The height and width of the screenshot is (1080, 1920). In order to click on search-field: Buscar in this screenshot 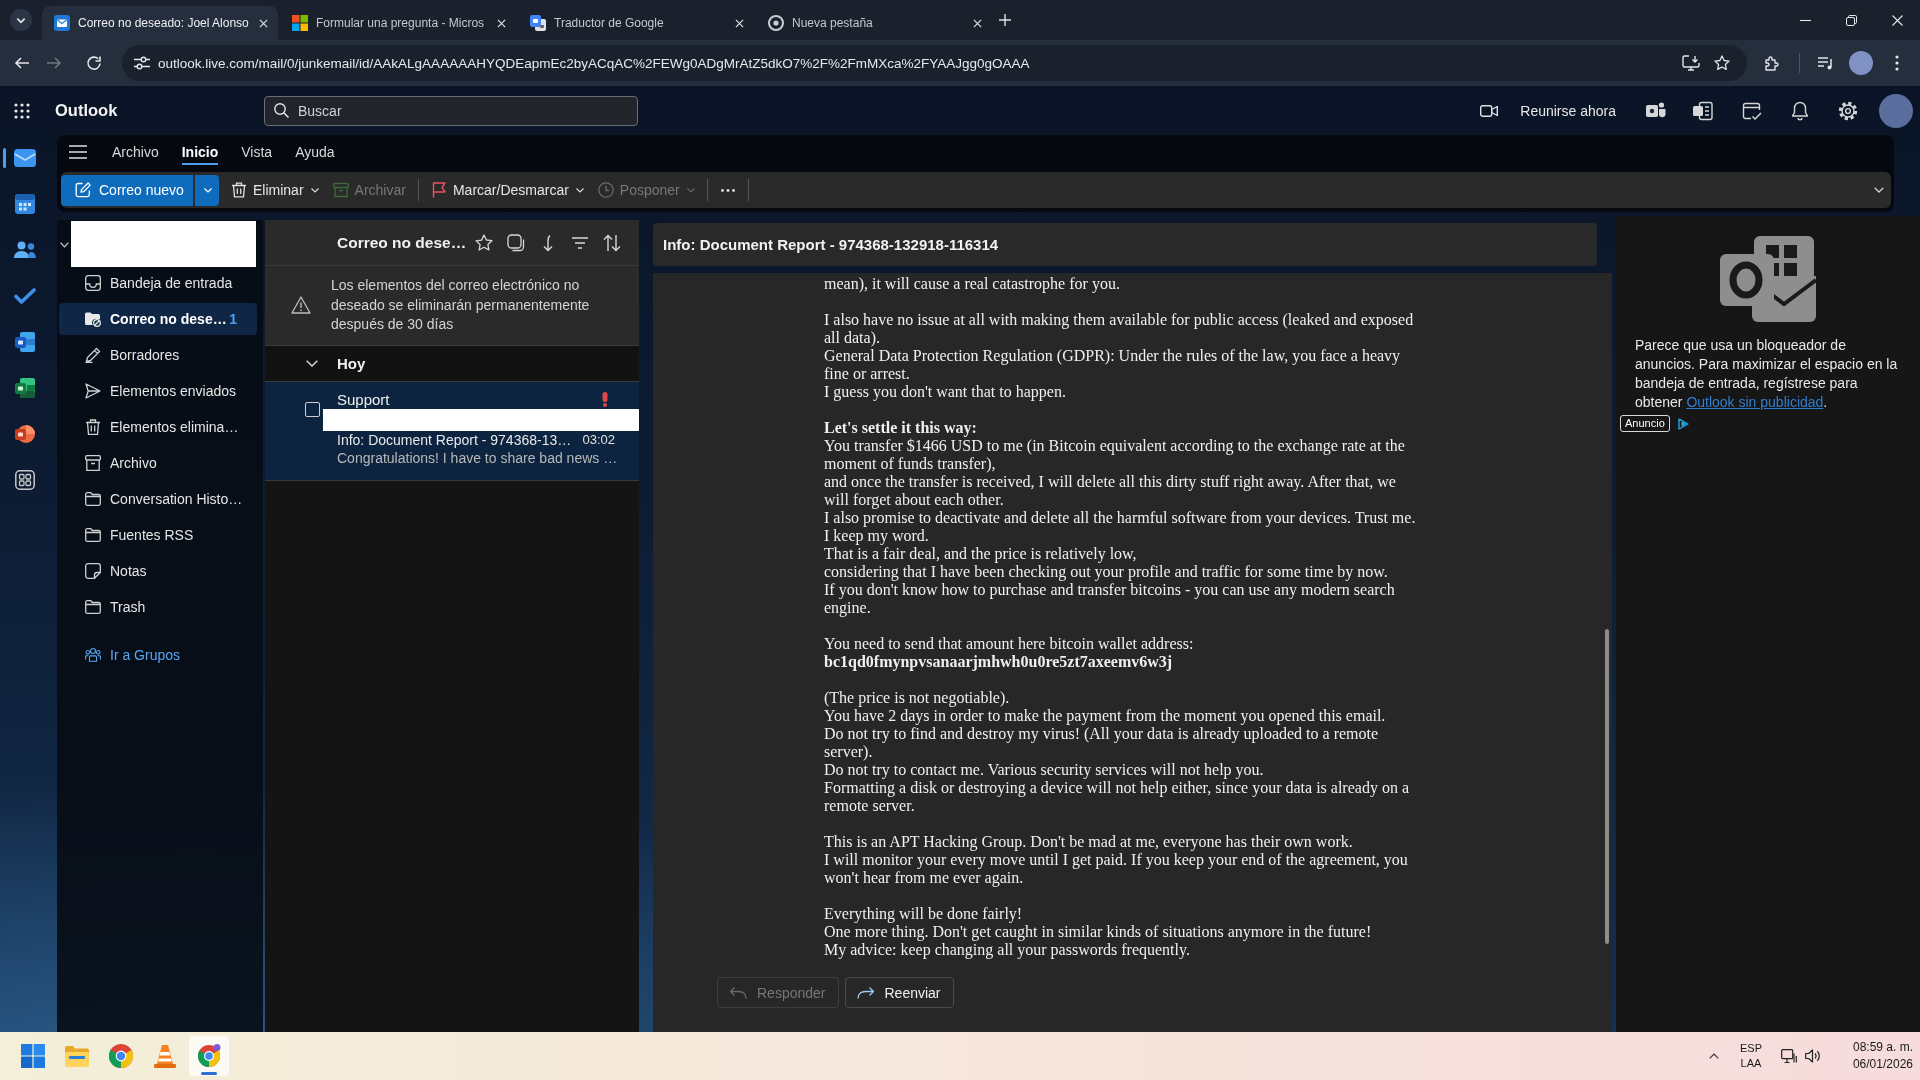, I will do `click(451, 110)`.